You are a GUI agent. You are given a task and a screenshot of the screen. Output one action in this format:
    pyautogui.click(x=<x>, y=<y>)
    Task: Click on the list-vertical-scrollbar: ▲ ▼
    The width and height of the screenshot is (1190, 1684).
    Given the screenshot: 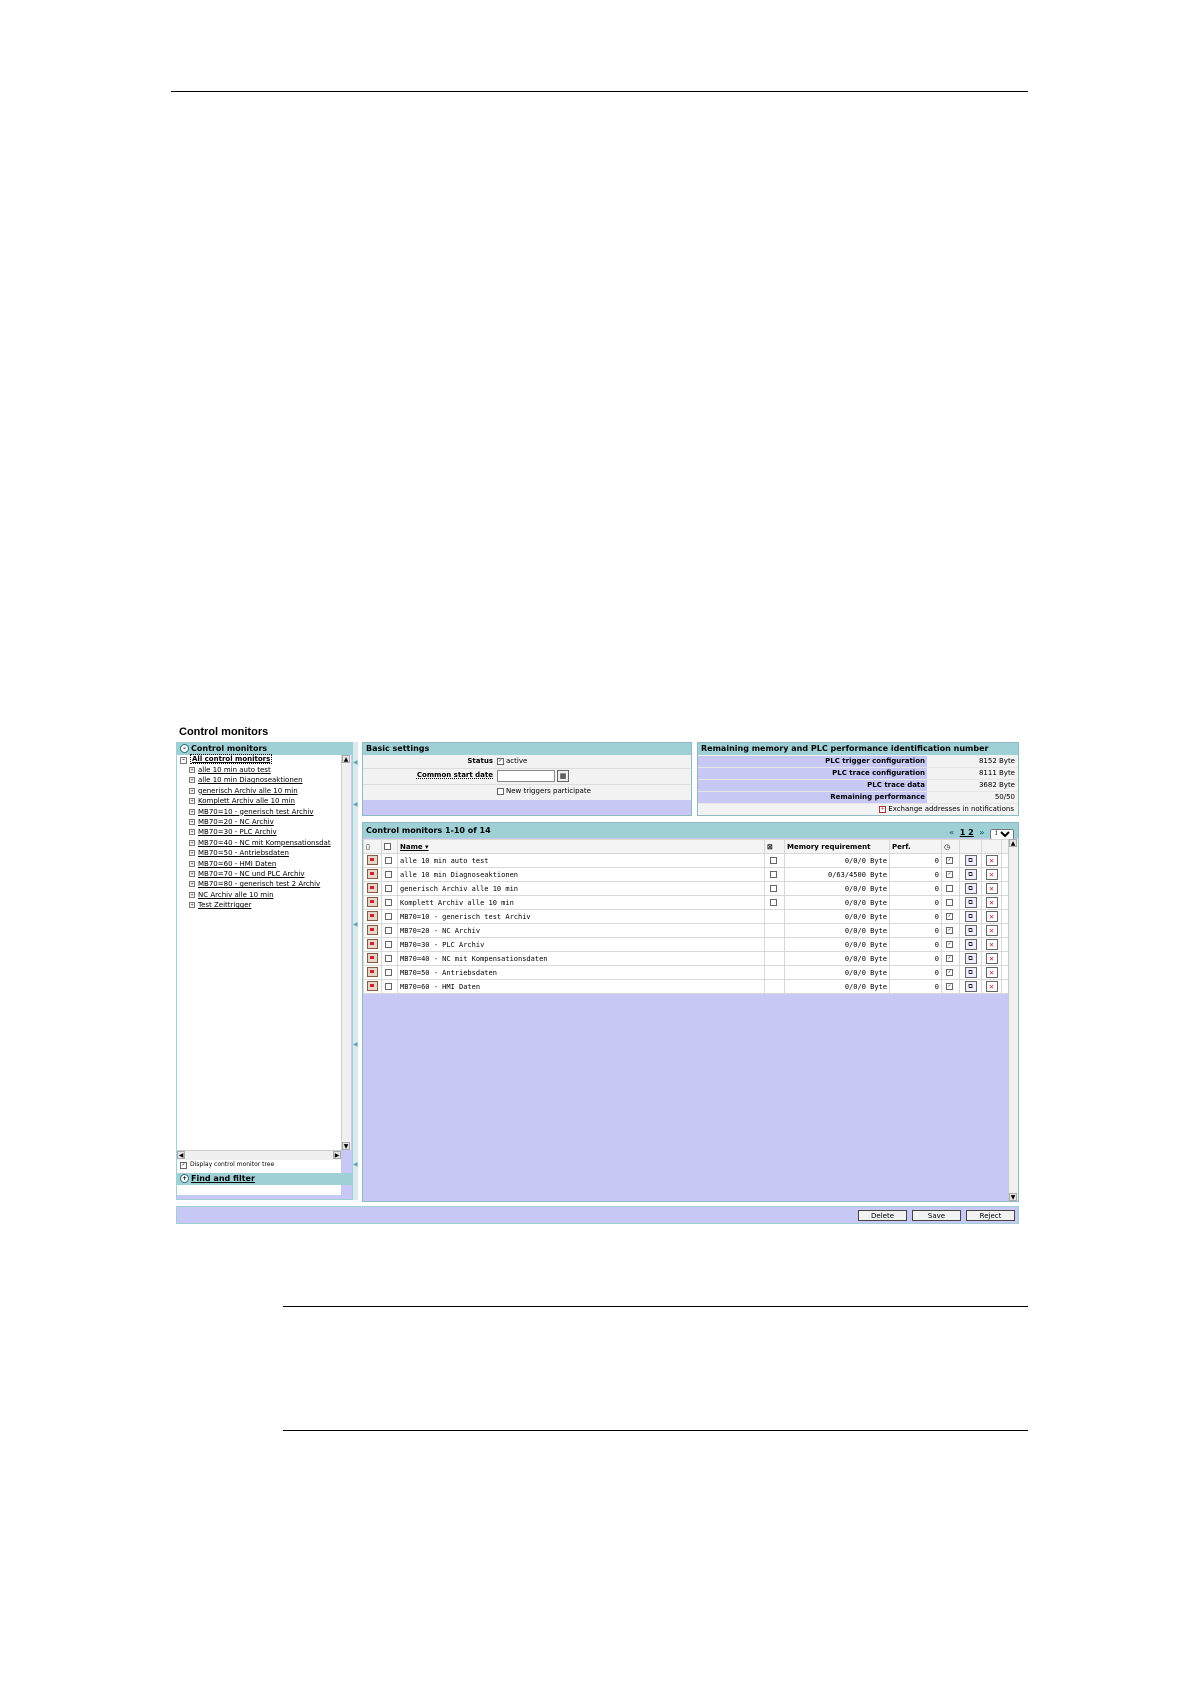 What is the action you would take?
    pyautogui.click(x=1013, y=1020)
    